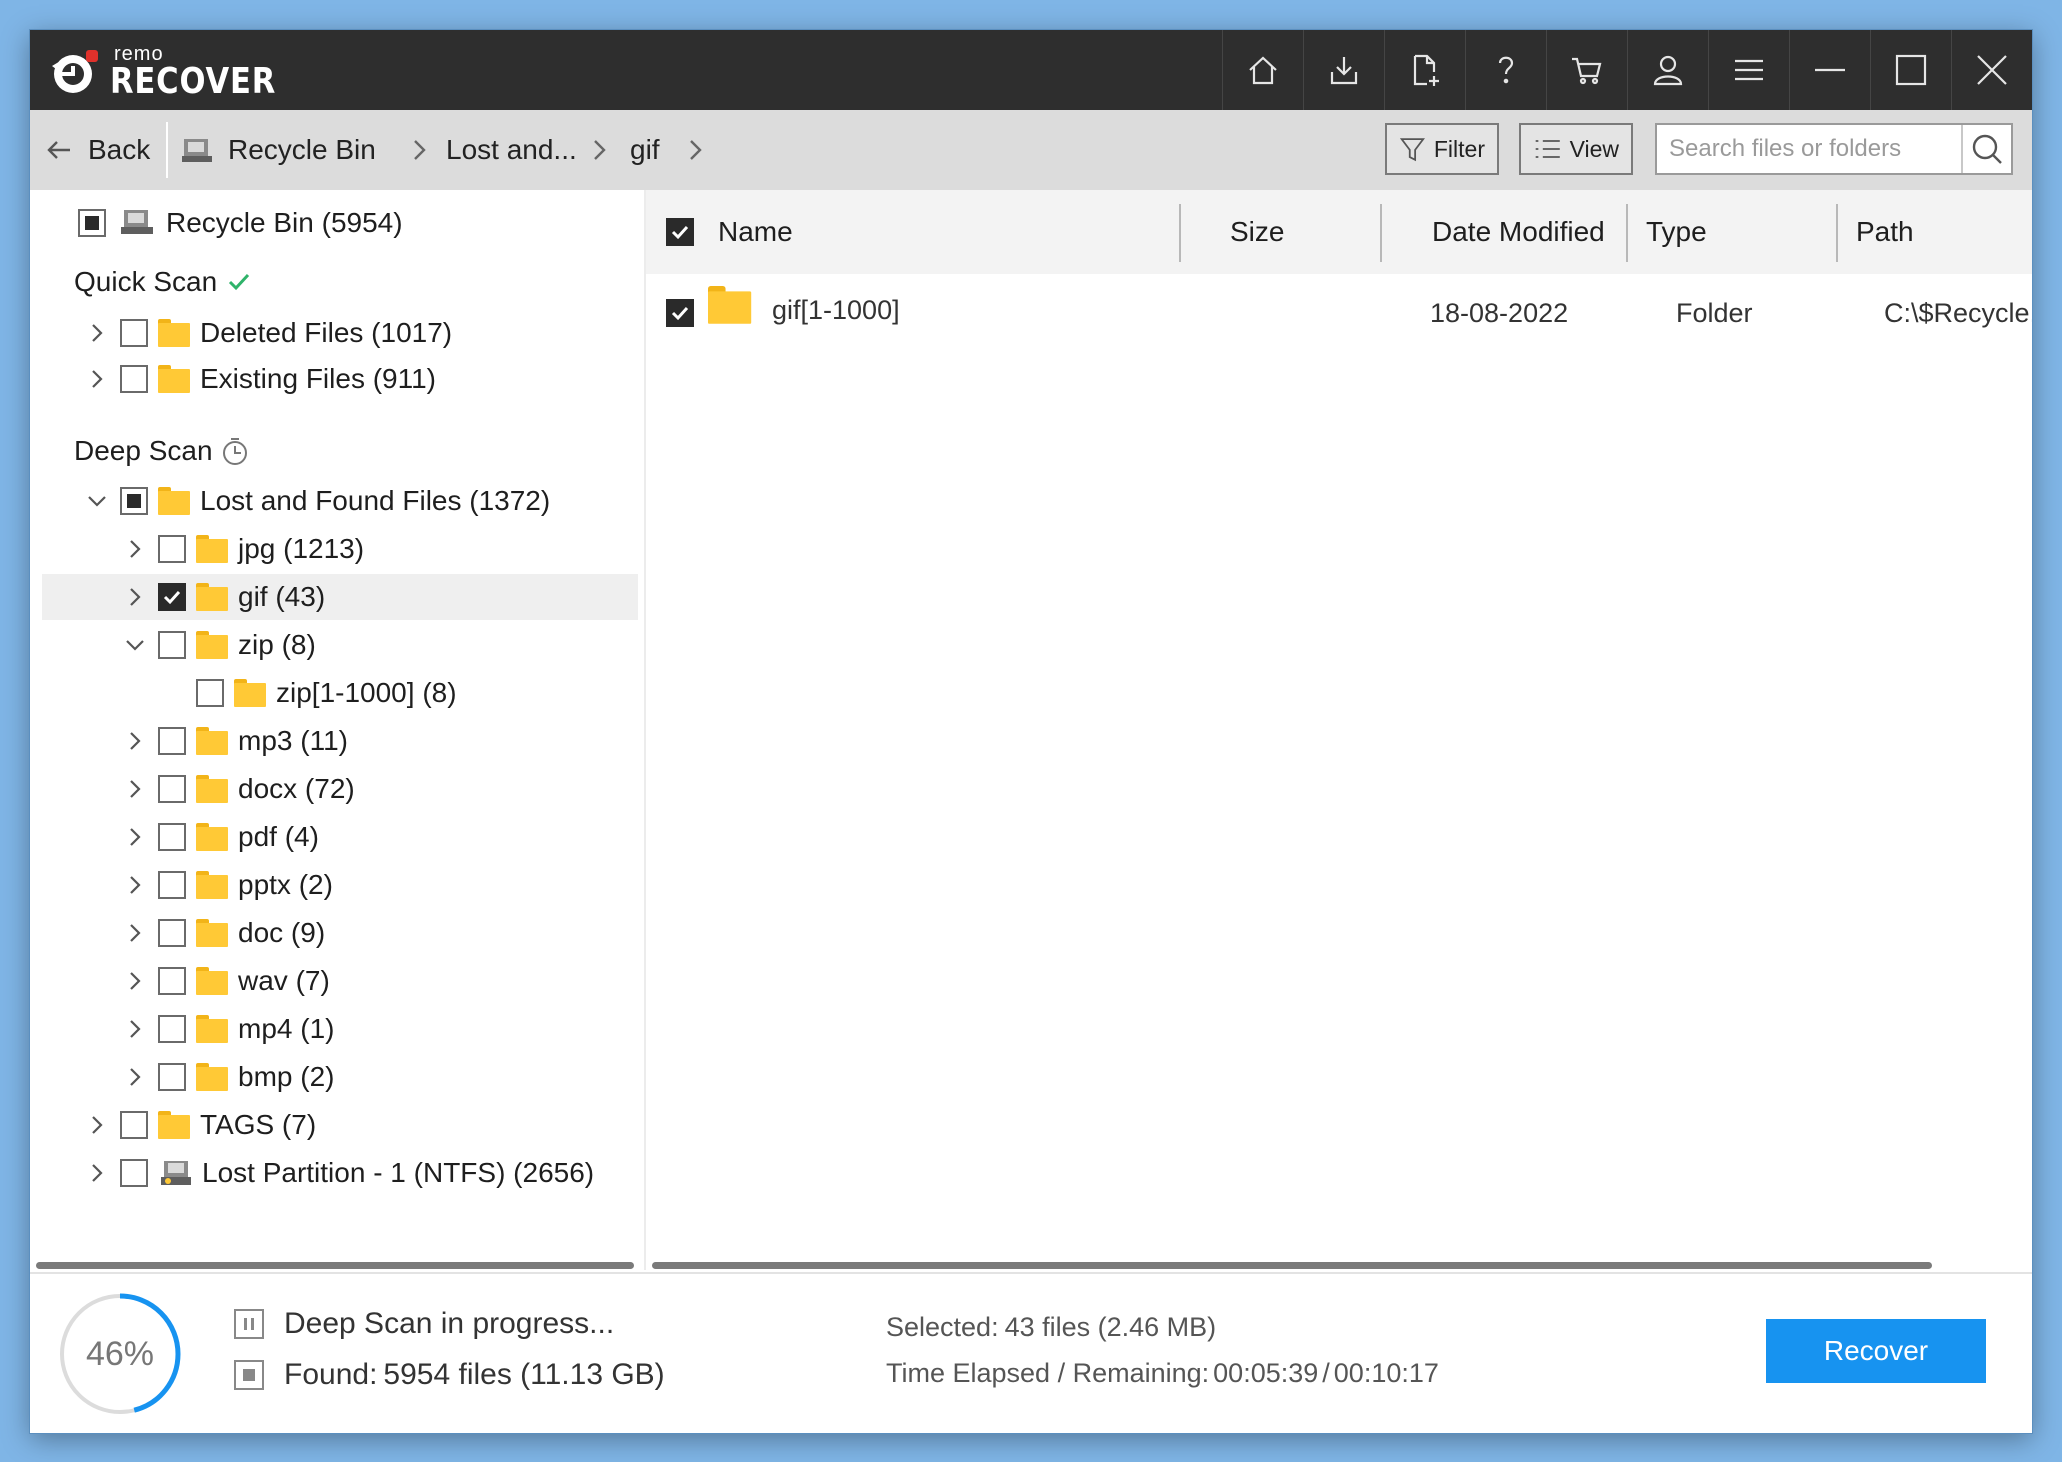 Image resolution: width=2062 pixels, height=1462 pixels. Describe the element at coordinates (1809, 149) in the screenshot. I see `search-input` at that location.